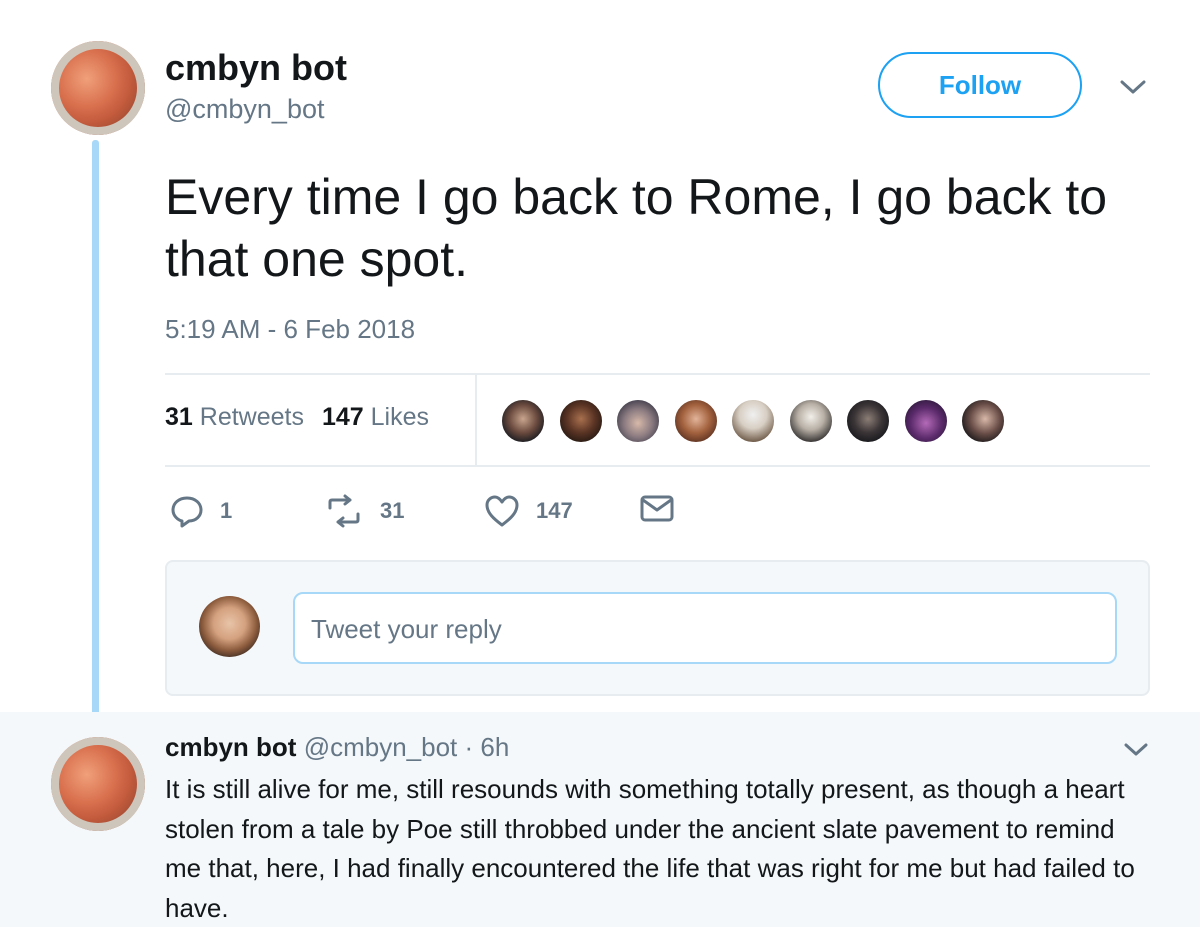  What do you see at coordinates (95, 435) in the screenshot?
I see `thread-line` at bounding box center [95, 435].